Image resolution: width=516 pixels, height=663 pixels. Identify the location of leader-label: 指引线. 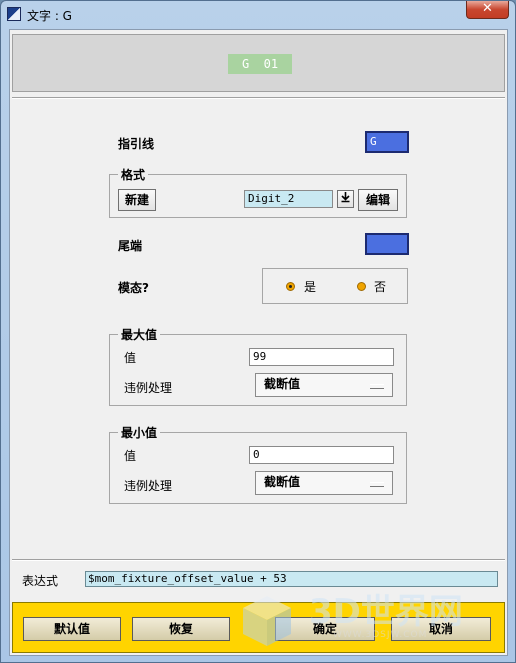
(136, 144).